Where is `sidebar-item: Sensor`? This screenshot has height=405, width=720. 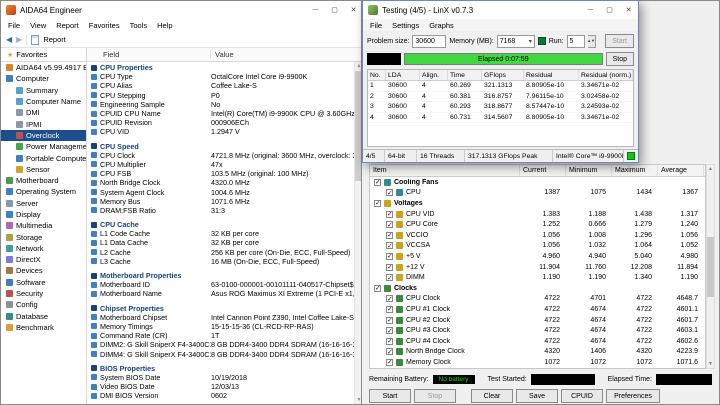
sidebar-item: Sensor is located at coordinates (43, 169).